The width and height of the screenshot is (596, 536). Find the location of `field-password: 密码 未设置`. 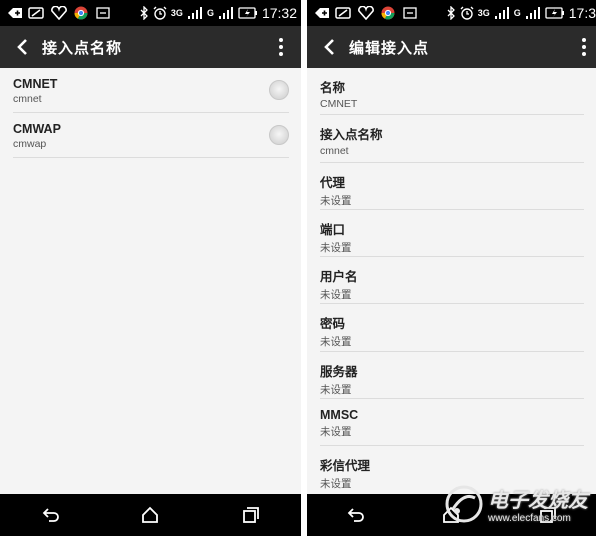

field-password: 密码 未设置 is located at coordinates (452, 328).